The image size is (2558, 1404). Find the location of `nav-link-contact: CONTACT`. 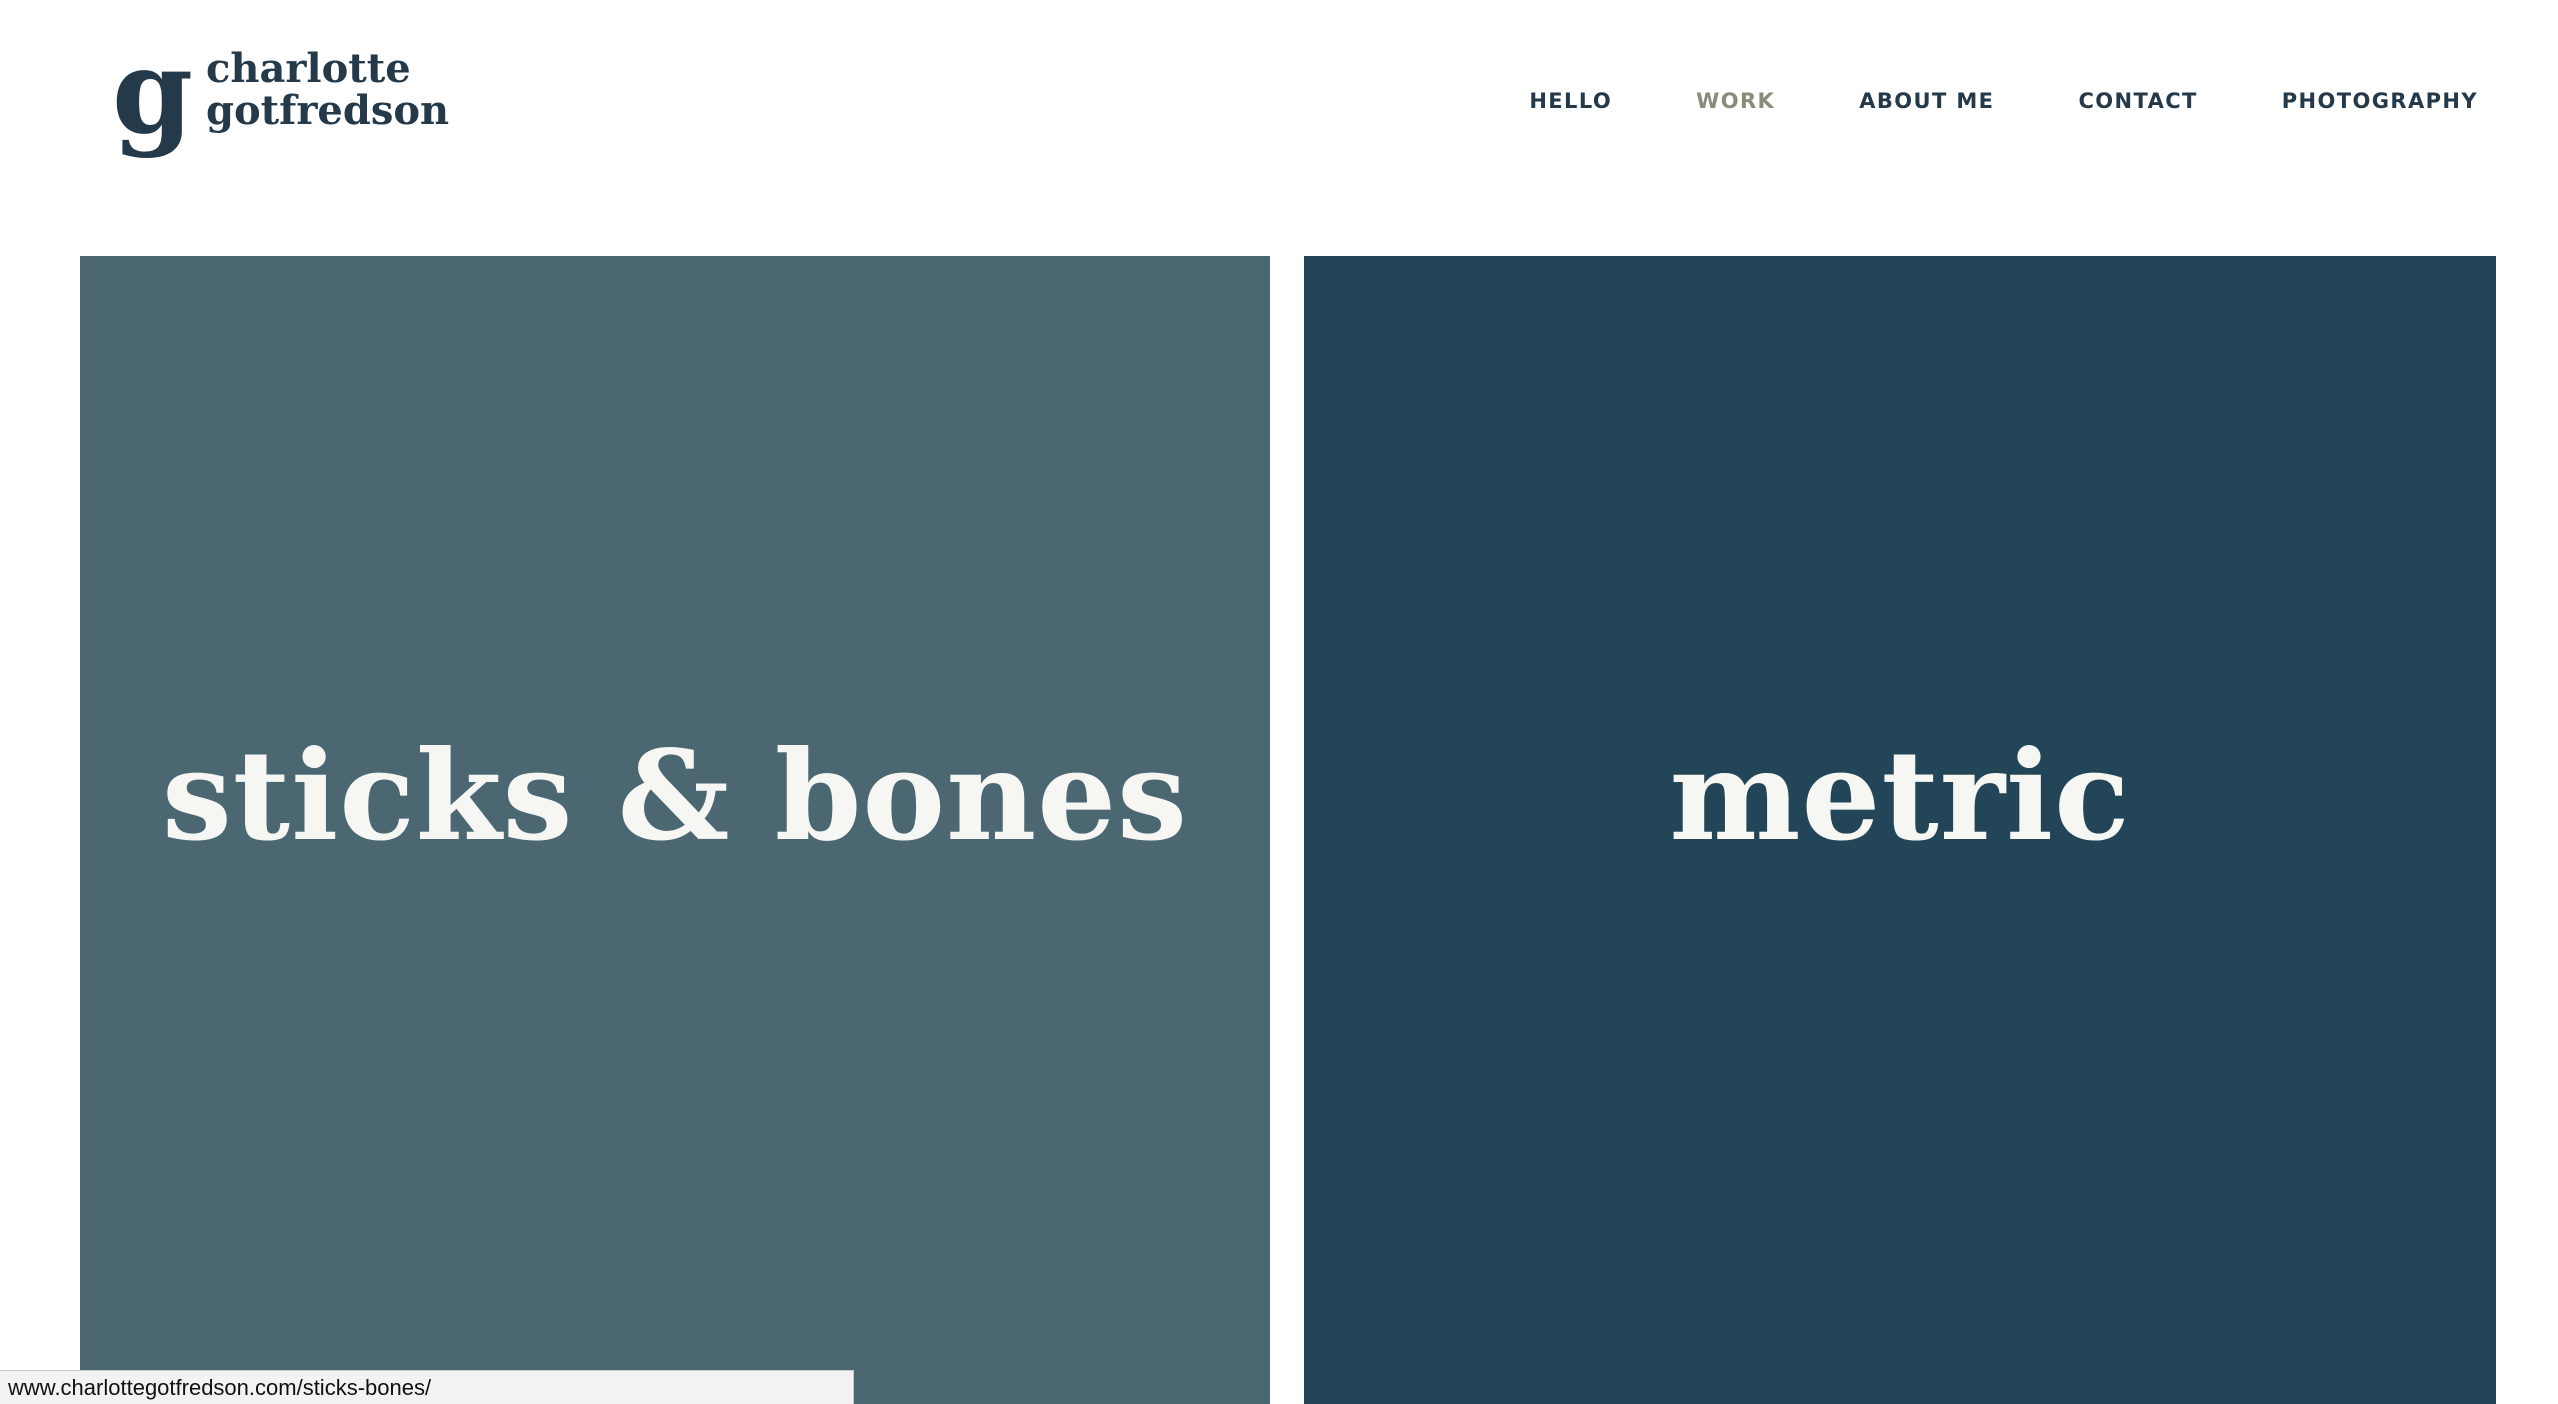

nav-link-contact: CONTACT is located at coordinates (2137, 101).